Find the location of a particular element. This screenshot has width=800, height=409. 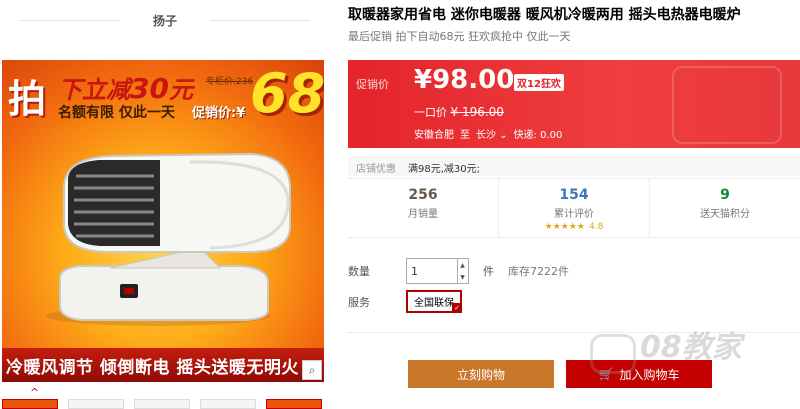

shipping-fee: 快递: 0.00 is located at coordinates (538, 135).